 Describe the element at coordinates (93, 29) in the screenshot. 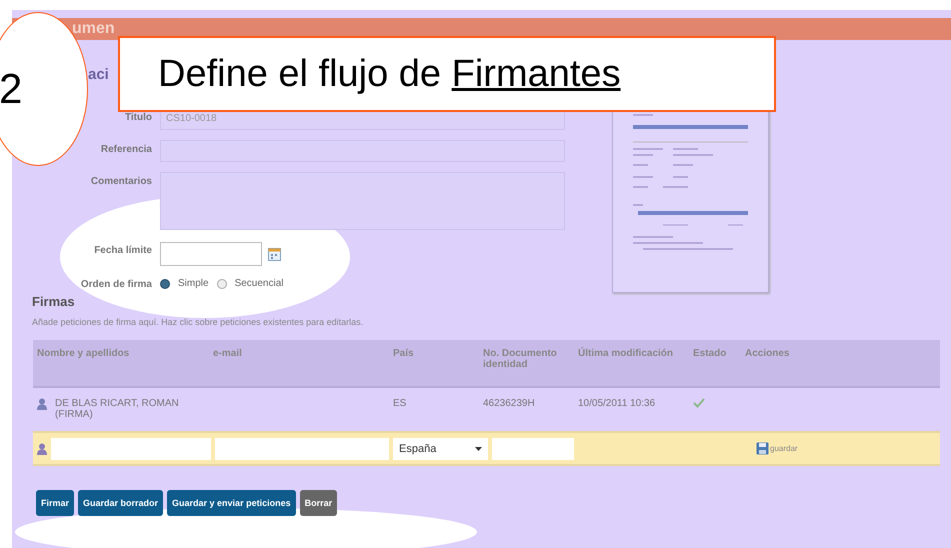

I see `header-title: umen` at that location.